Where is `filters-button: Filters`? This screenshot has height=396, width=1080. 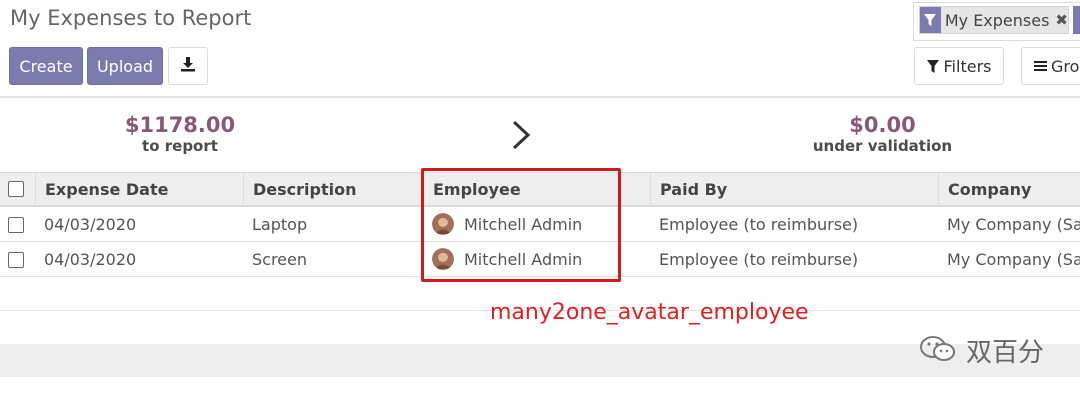 filters-button: Filters is located at coordinates (959, 66).